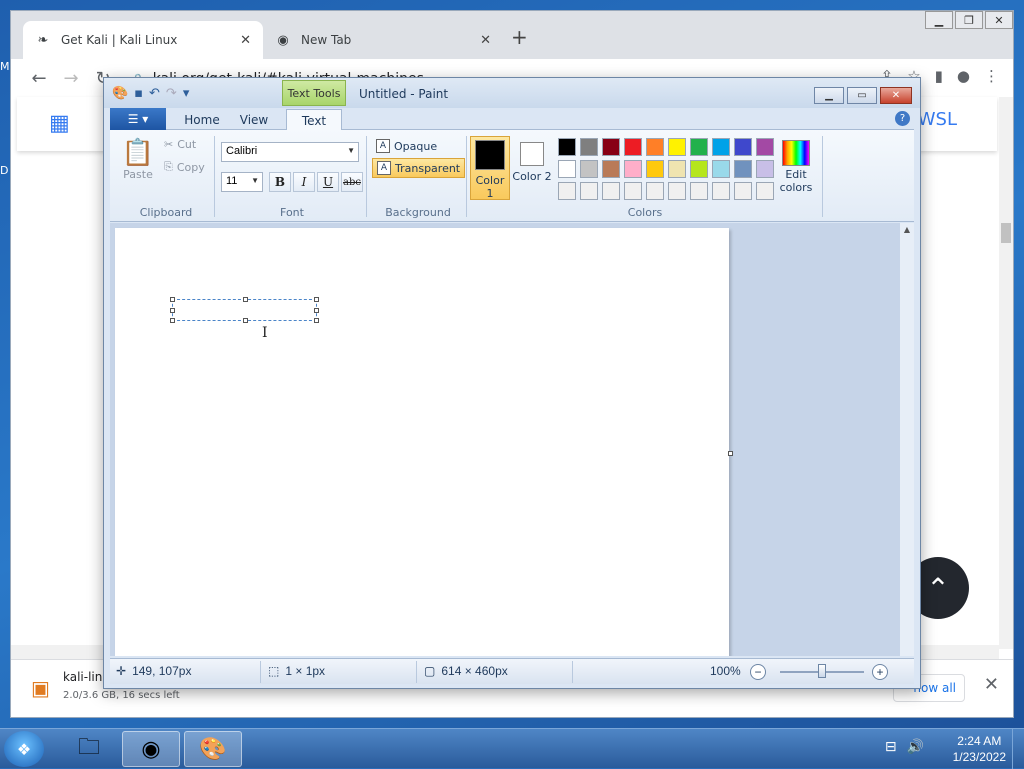 The height and width of the screenshot is (769, 1024). Describe the element at coordinates (383, 40) in the screenshot. I see `tab-new-tab: ◉ New Tab ✕` at that location.